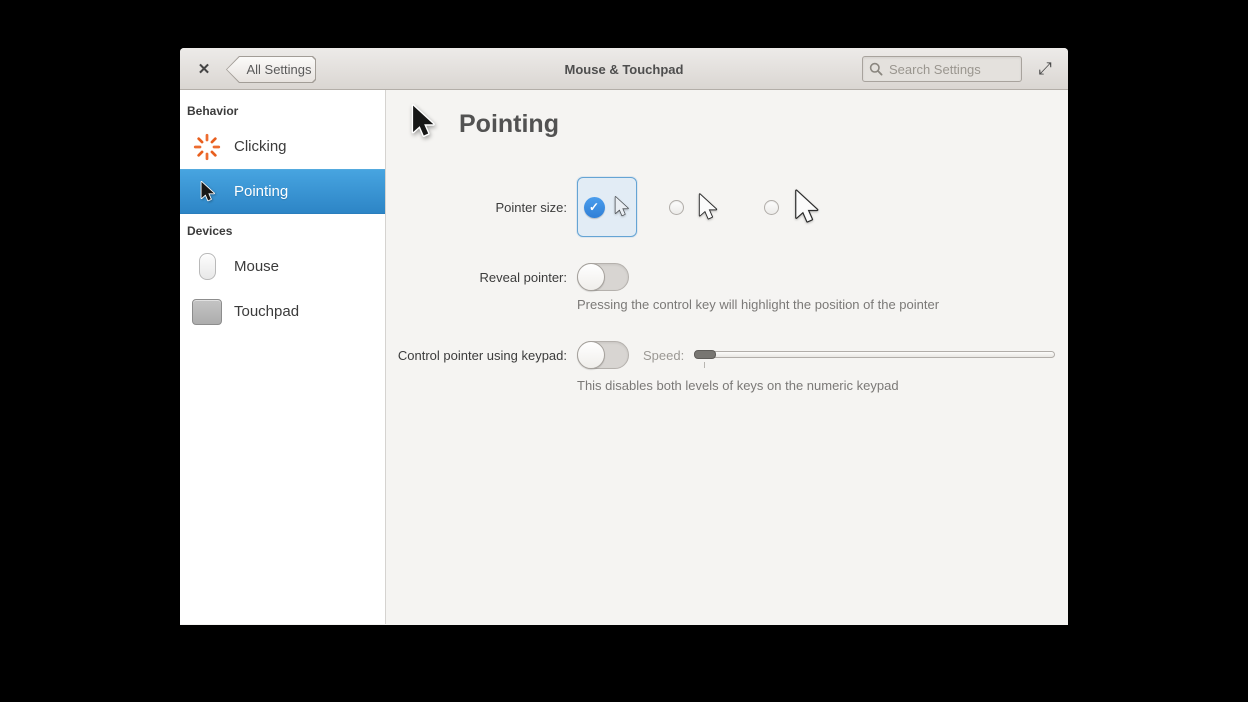  I want to click on reveal-pointer-toggle, so click(603, 277).